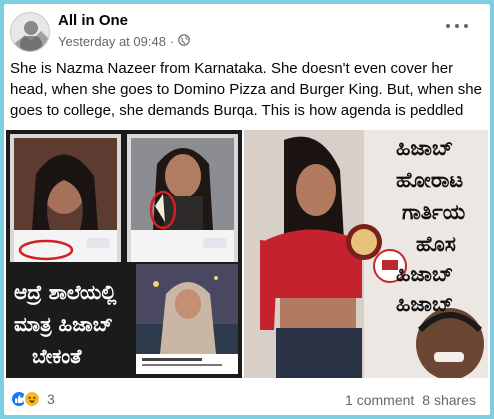 This screenshot has width=494, height=419. What do you see at coordinates (51, 399) in the screenshot?
I see `reaction-count: 3` at bounding box center [51, 399].